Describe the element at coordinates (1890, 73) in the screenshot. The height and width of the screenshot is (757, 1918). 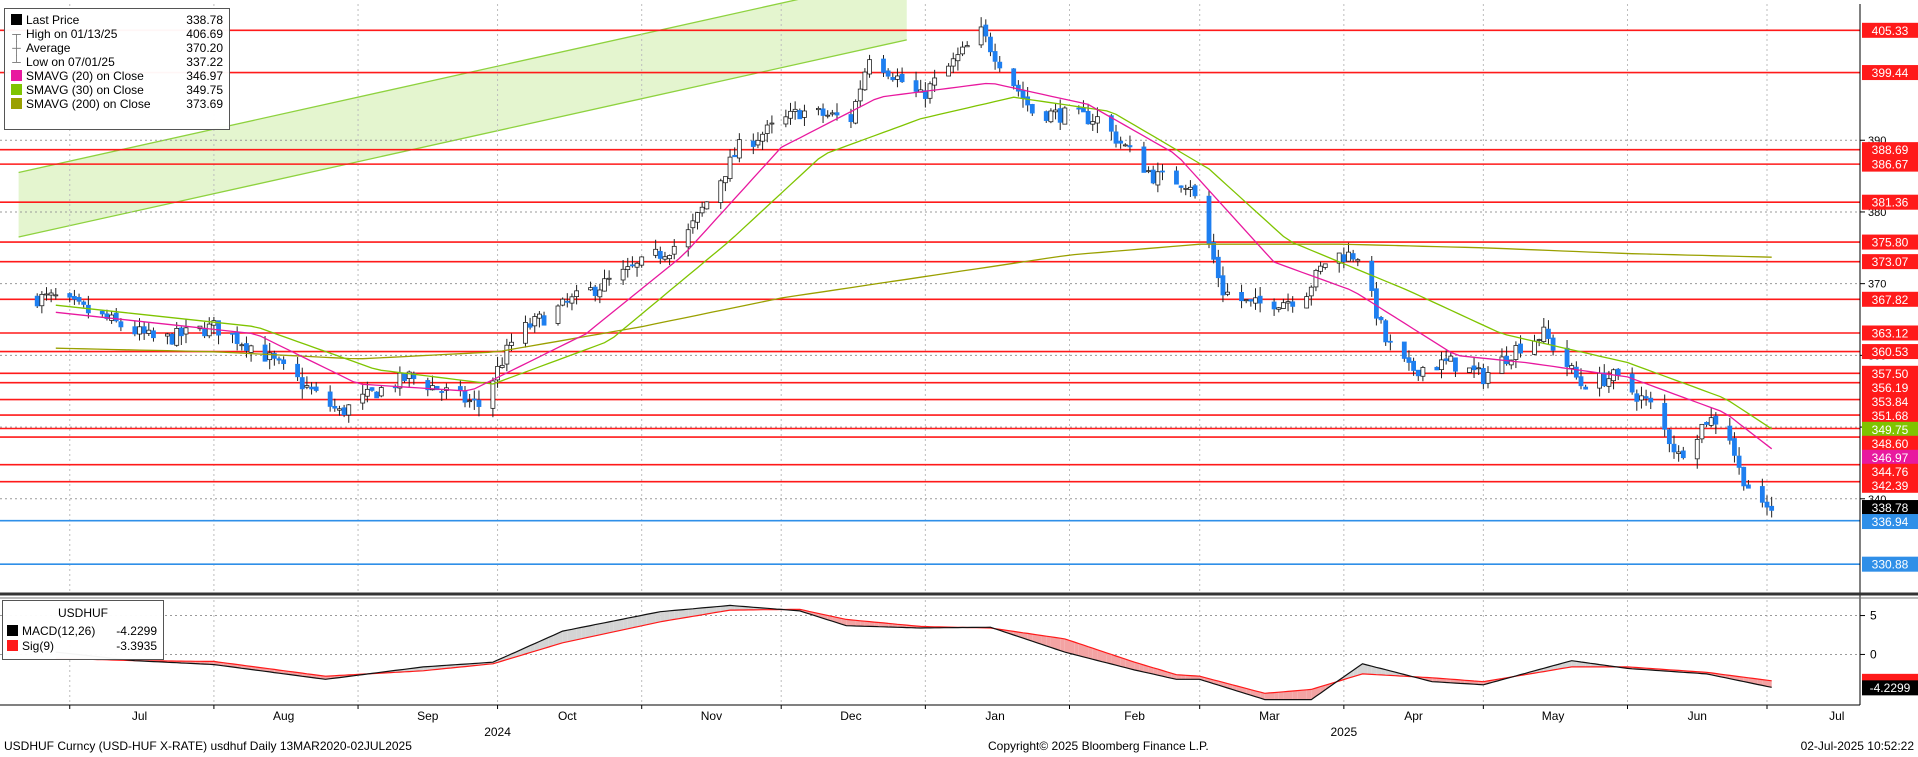
I see `level-label-text: 399.44` at that location.